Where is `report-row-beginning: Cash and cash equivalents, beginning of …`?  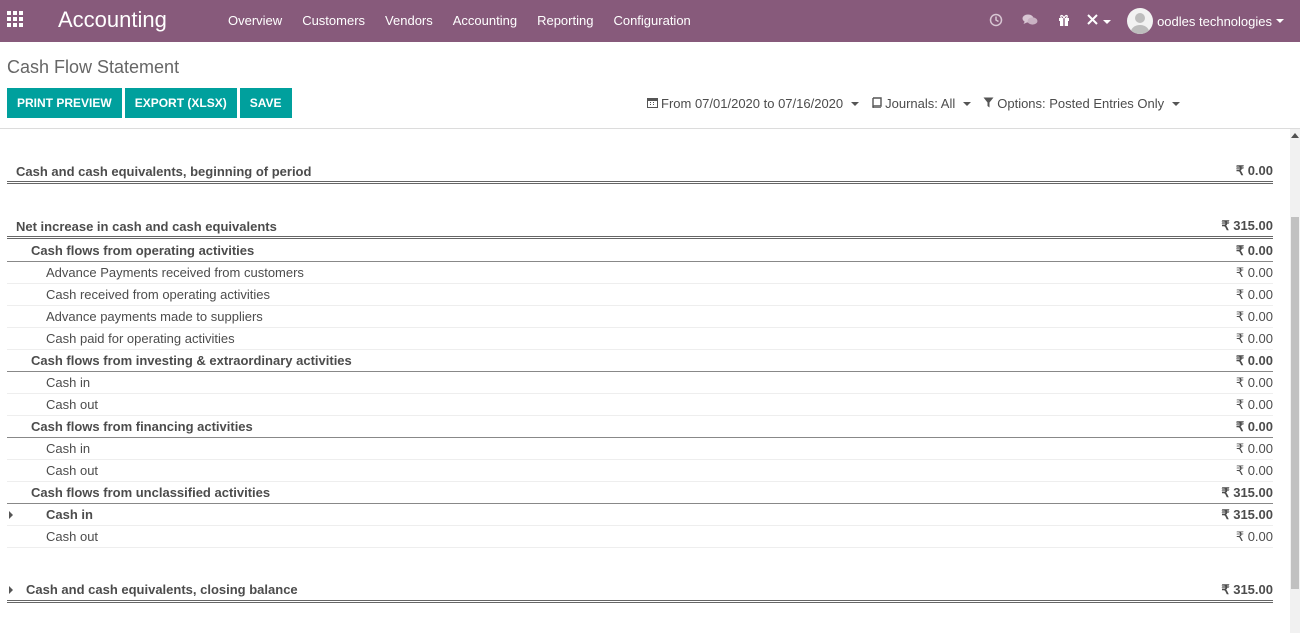 report-row-beginning: Cash and cash equivalents, beginning of … is located at coordinates (640, 172).